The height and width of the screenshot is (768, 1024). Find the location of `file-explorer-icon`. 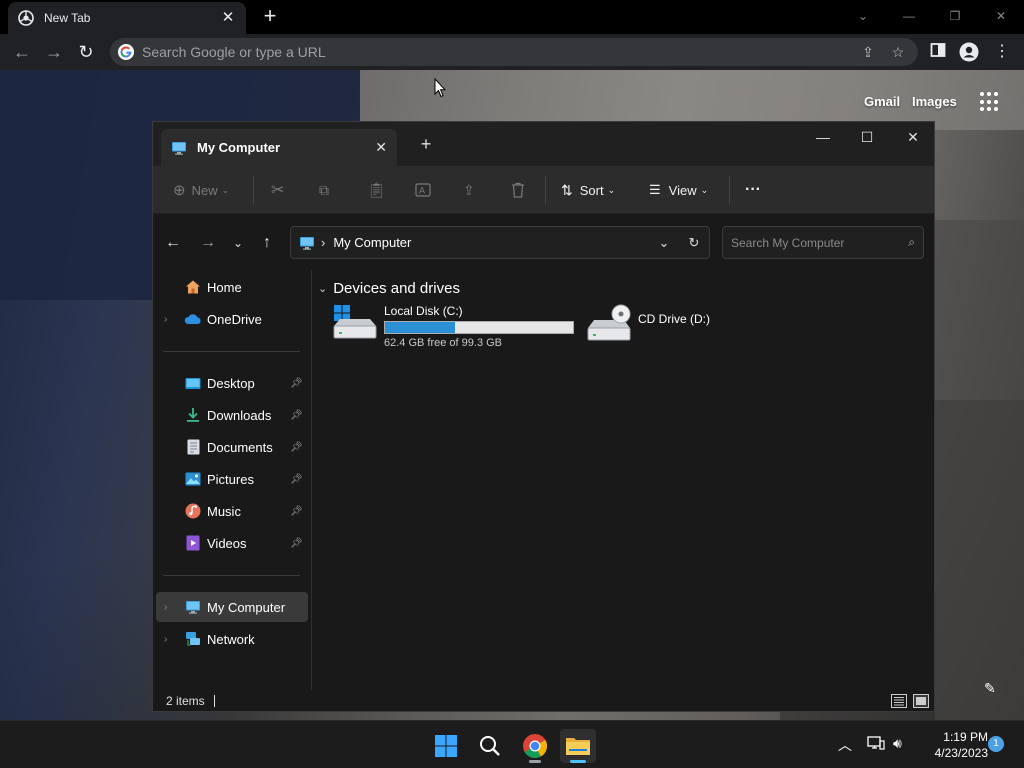

file-explorer-icon is located at coordinates (578, 746).